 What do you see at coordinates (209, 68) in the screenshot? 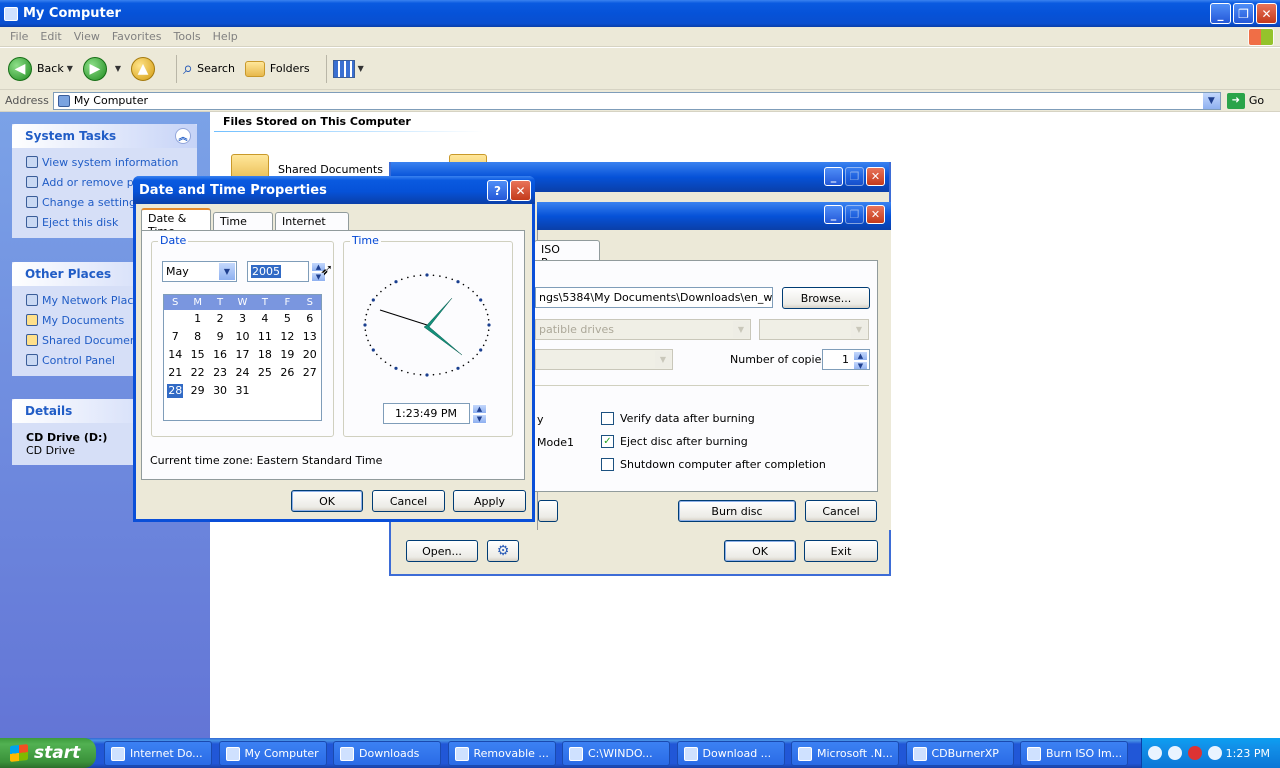
I see `search-button: ⌕ Search` at bounding box center [209, 68].